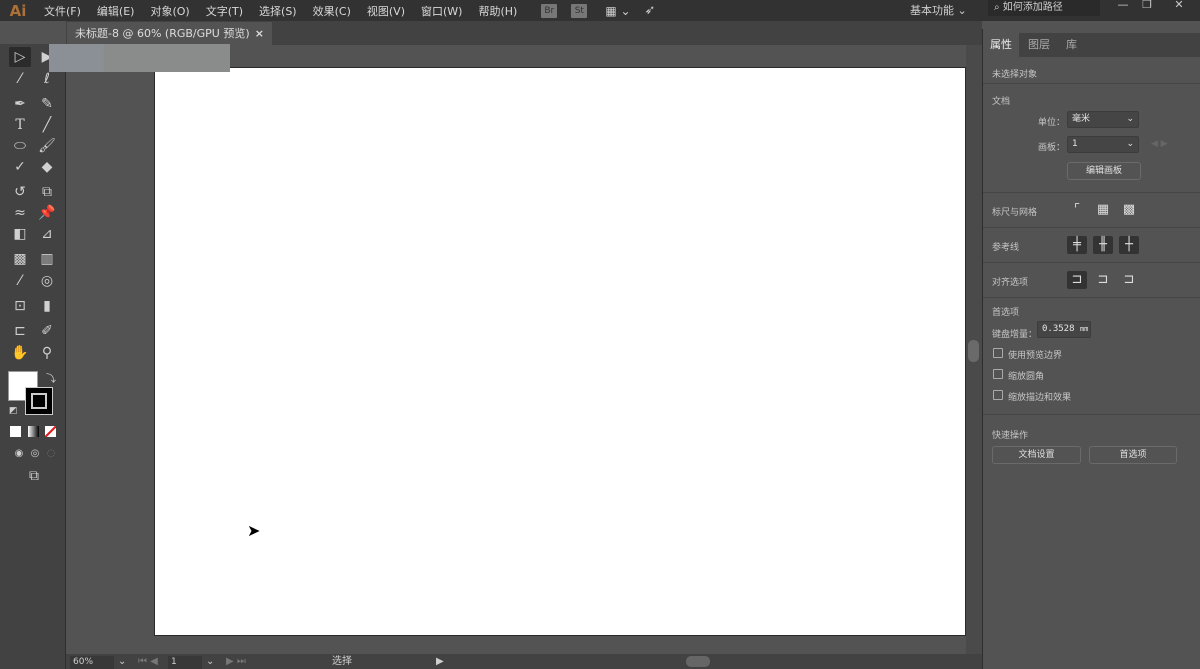 The height and width of the screenshot is (669, 1200). Describe the element at coordinates (47, 192) in the screenshot. I see `scale-tool-icon: ⧉` at that location.